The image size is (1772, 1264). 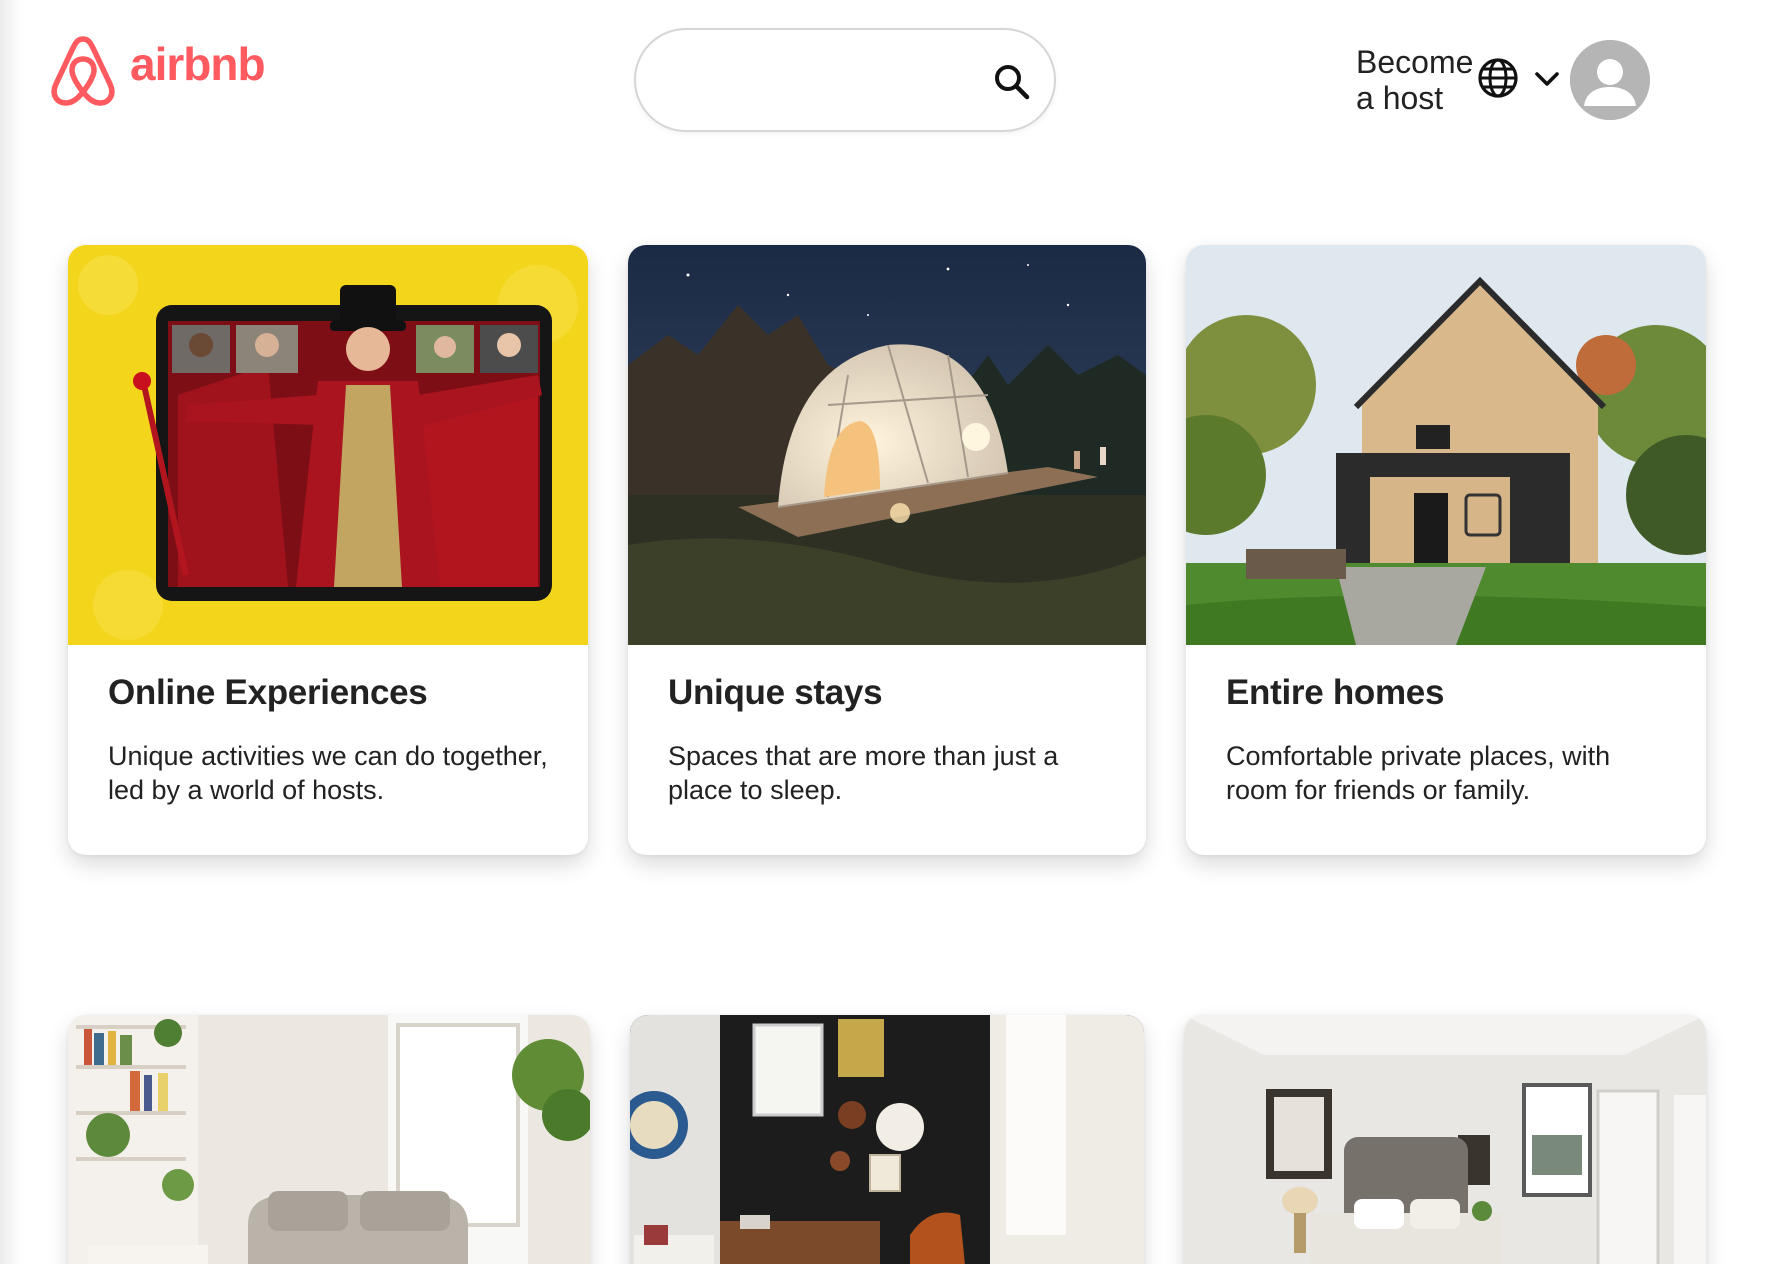 I want to click on globe-icon, so click(x=1498, y=78).